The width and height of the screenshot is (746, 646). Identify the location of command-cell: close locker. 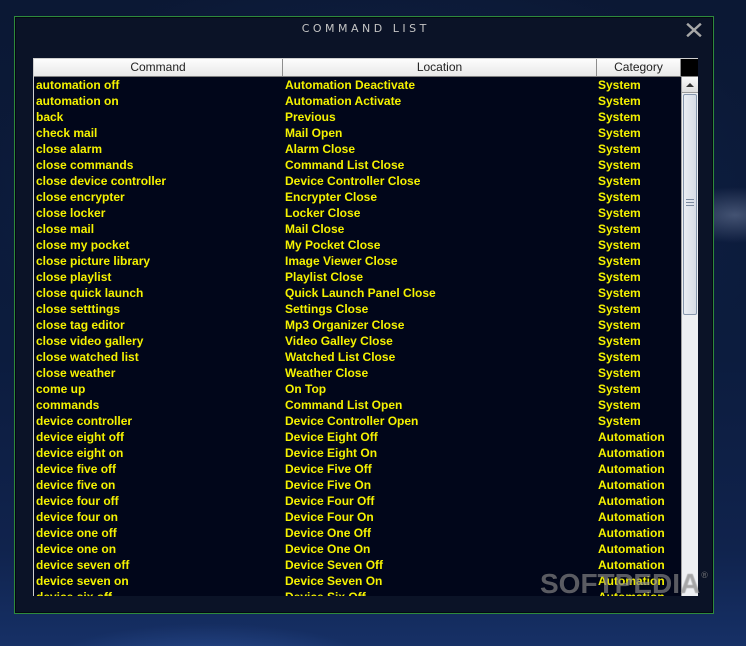
(158, 213).